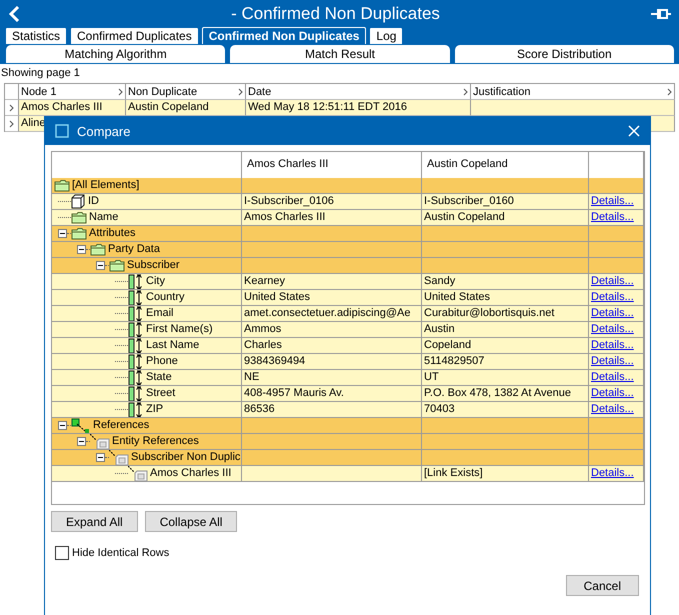  Describe the element at coordinates (340, 108) in the screenshot. I see `table-row: Amos Charles III Austin Copeland Wed May 18 12:51:11 EDT 2016` at that location.